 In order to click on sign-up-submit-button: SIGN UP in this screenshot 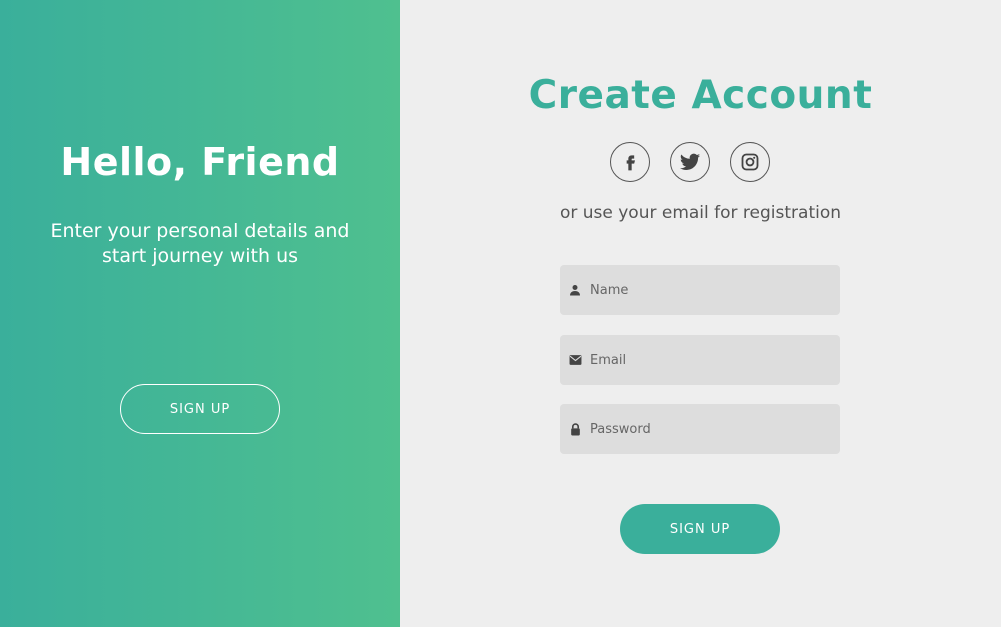, I will do `click(700, 529)`.